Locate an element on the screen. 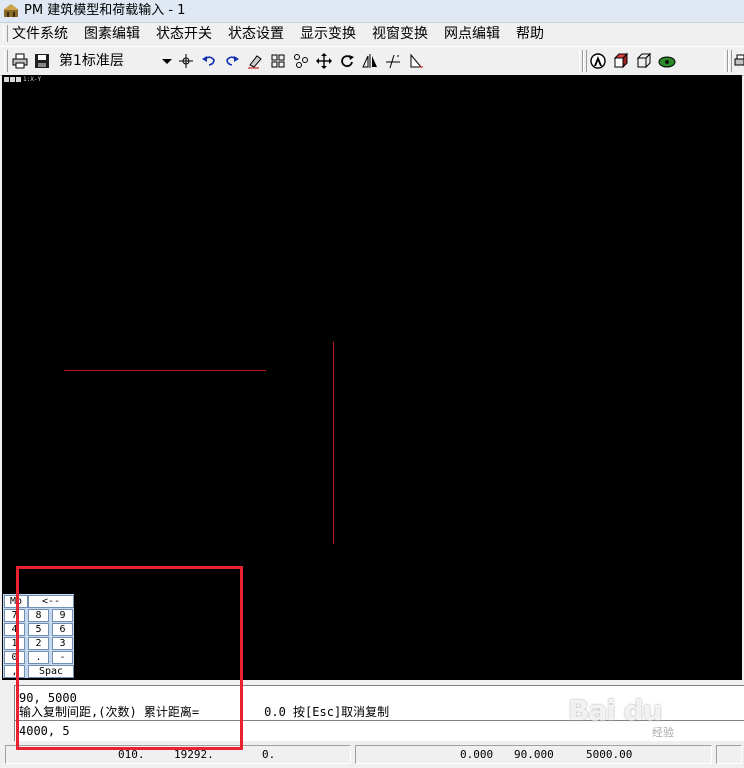 The width and height of the screenshot is (744, 768). render-icon is located at coordinates (598, 61).